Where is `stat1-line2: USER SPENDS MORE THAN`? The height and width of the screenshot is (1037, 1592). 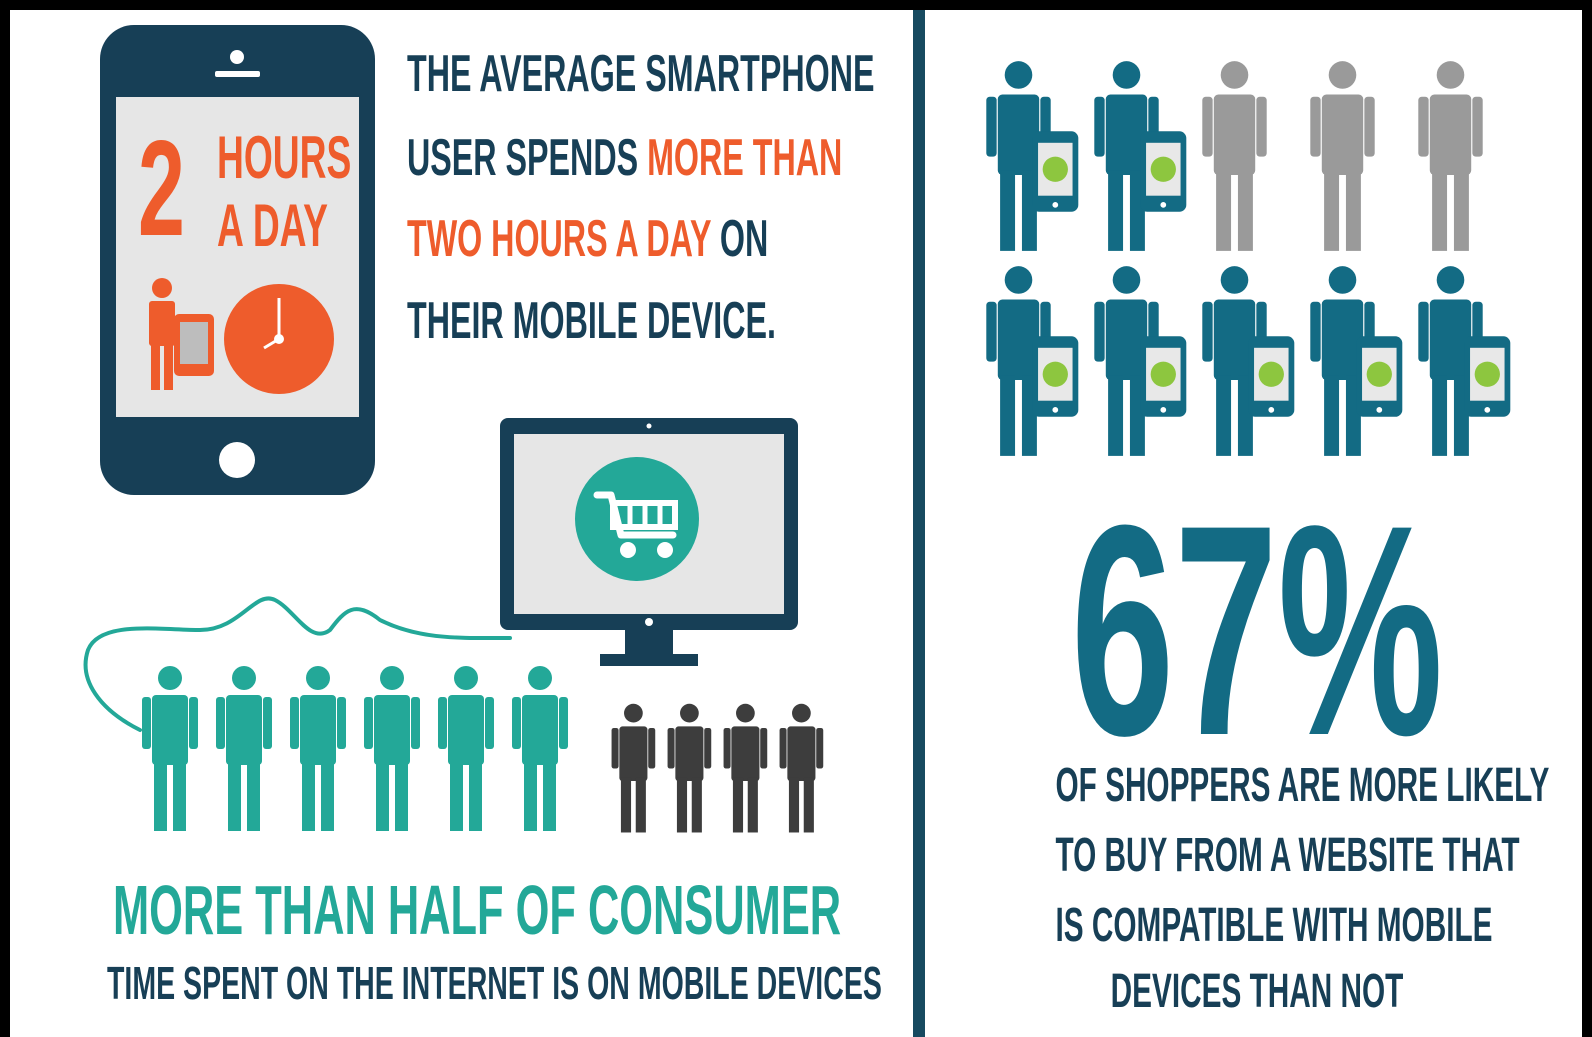 stat1-line2: USER SPENDS MORE THAN is located at coordinates (624, 158).